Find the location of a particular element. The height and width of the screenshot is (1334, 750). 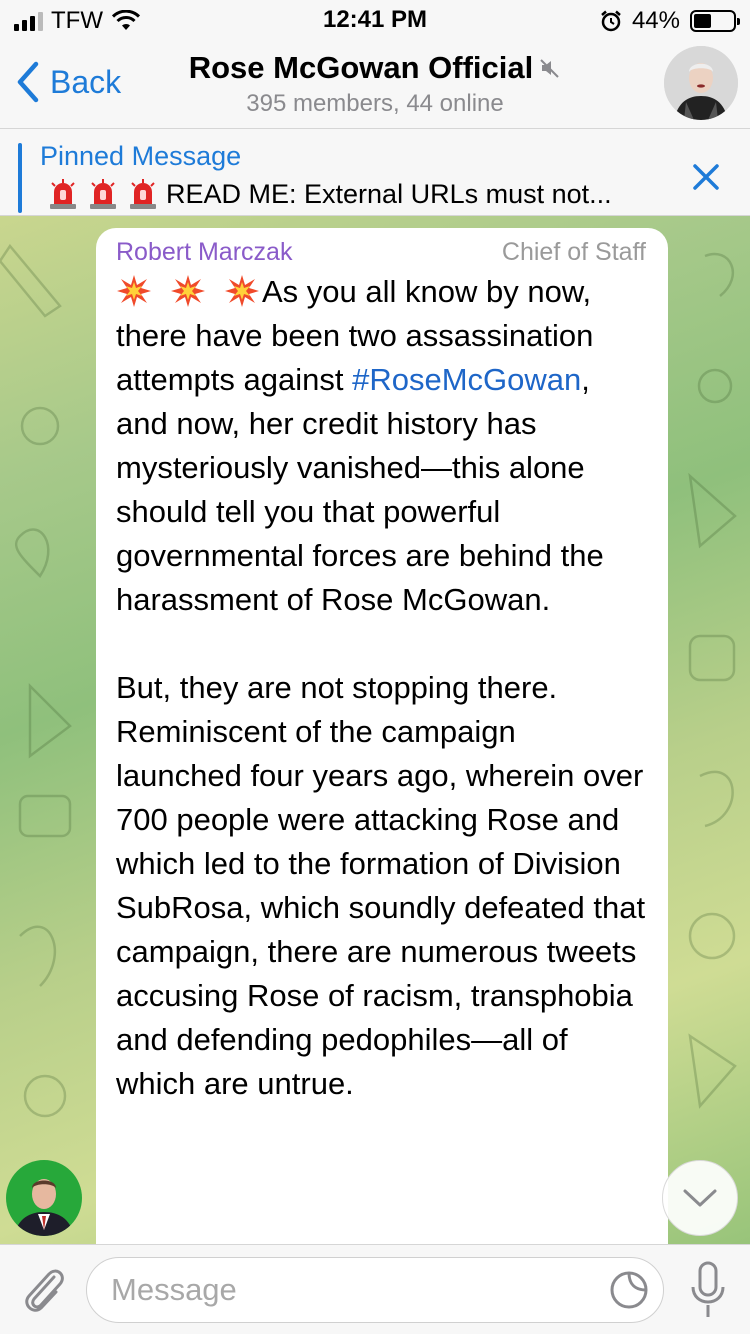

sender-avatar is located at coordinates (44, 1198).